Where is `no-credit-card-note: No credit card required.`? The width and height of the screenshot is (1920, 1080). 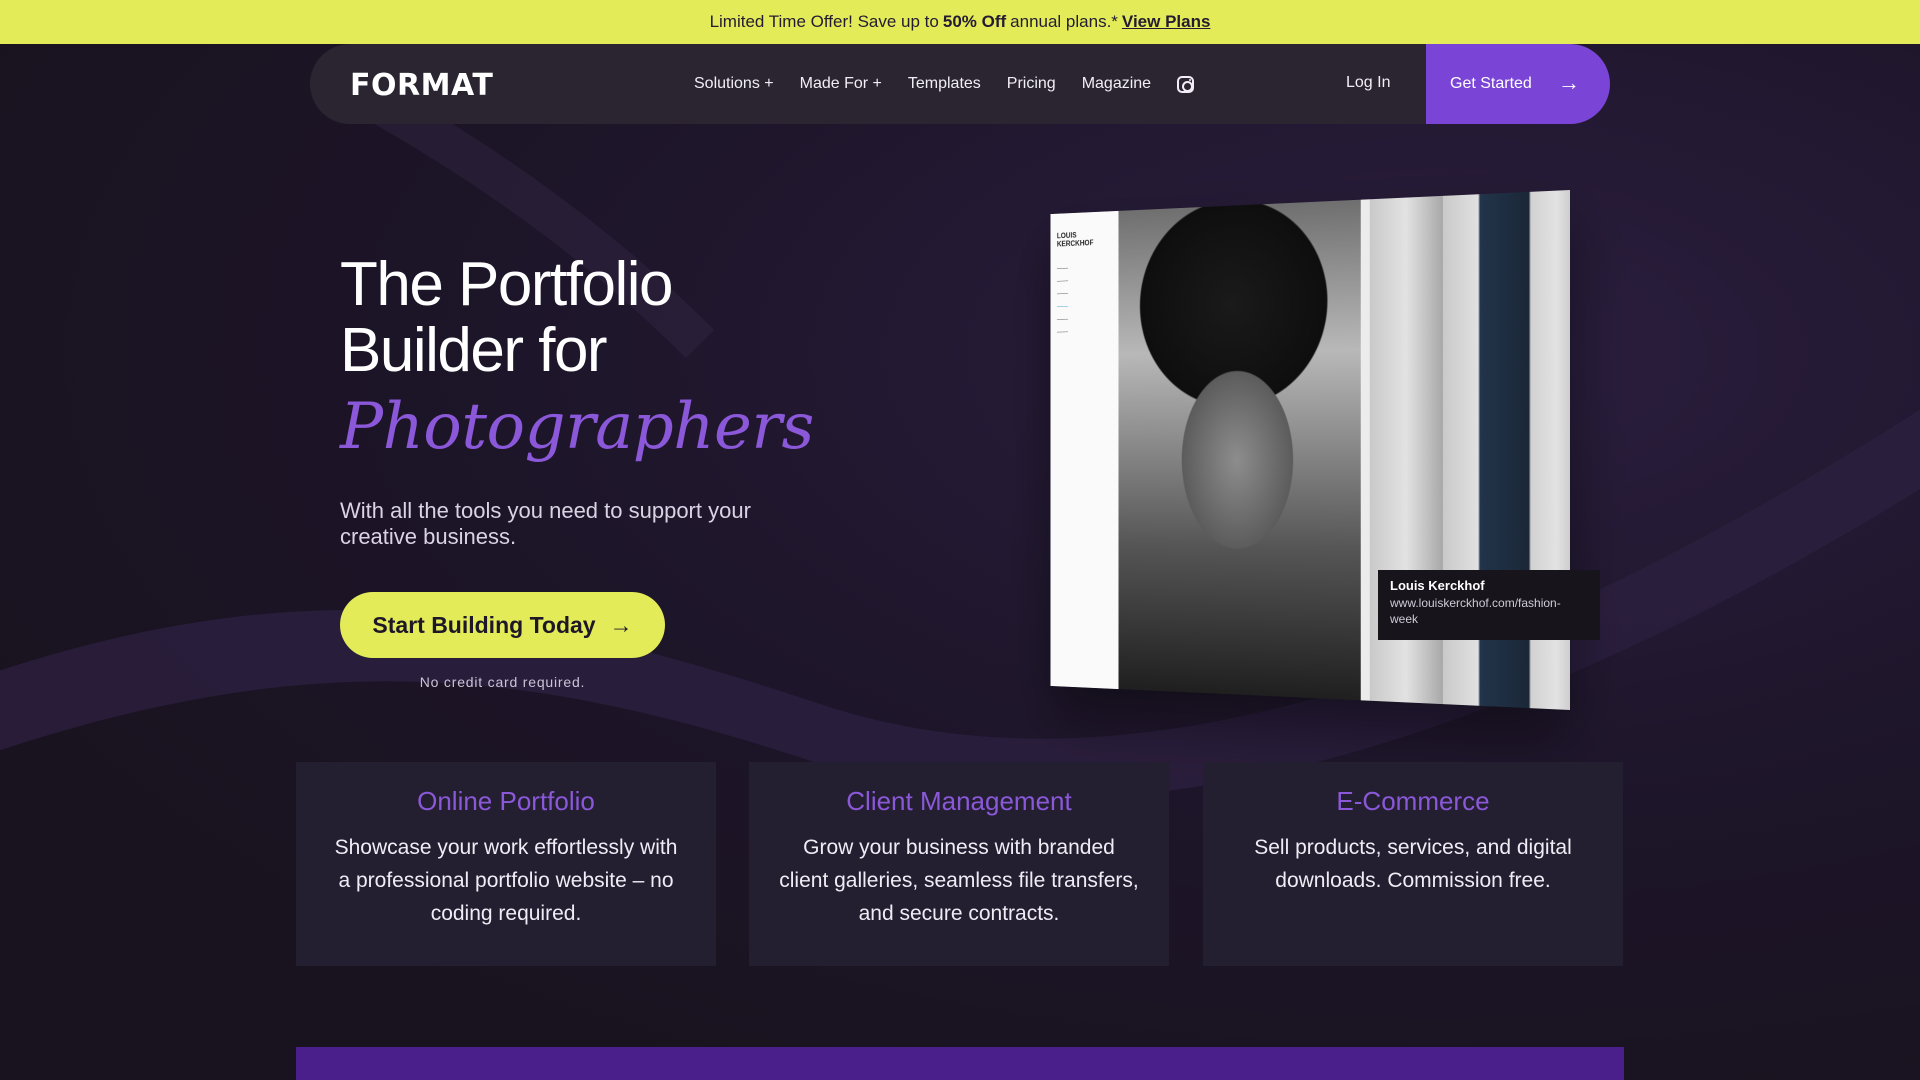
no-credit-card-note: No credit card required. is located at coordinates (502, 682).